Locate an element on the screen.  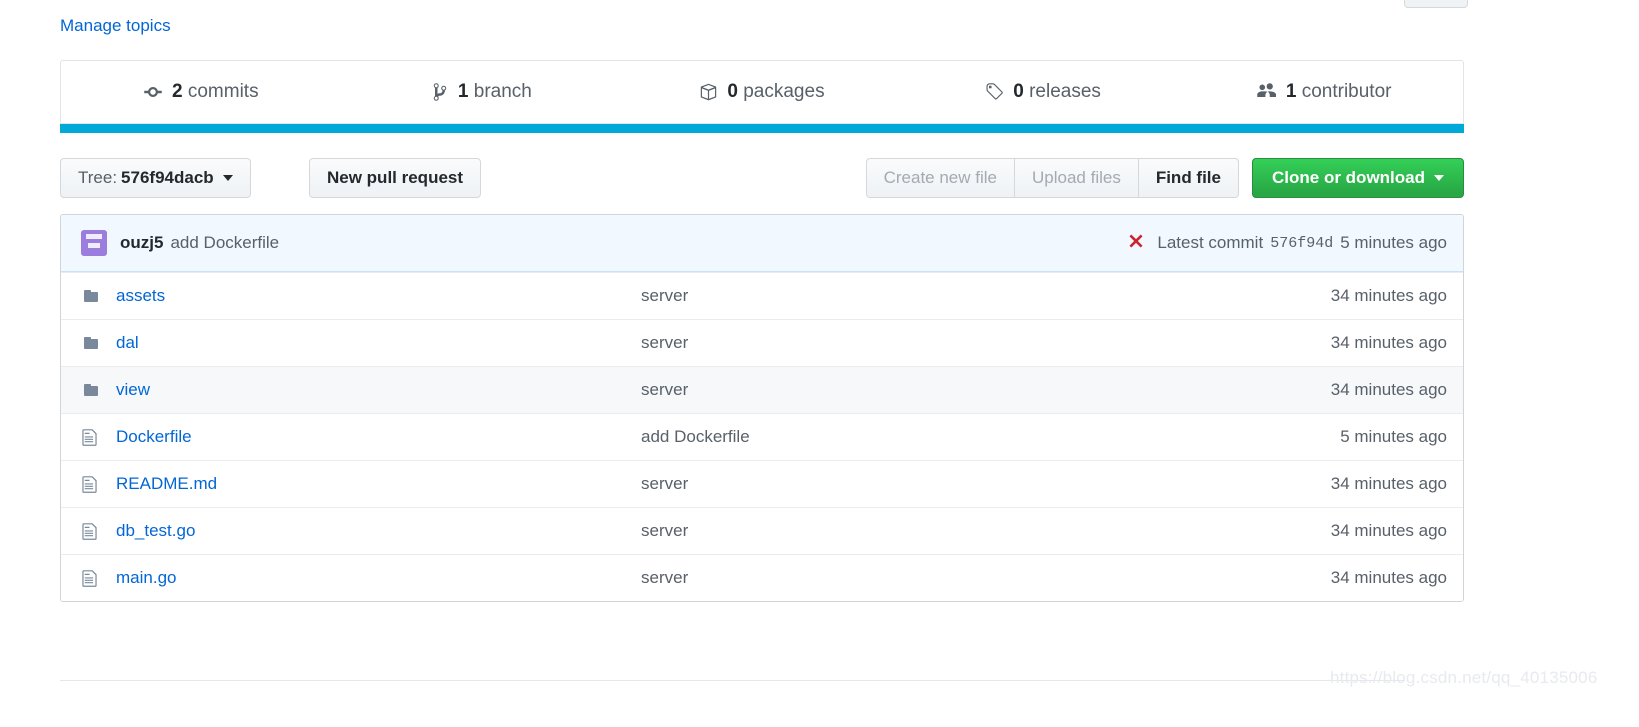
table-row: README.md server 34 minutes ago is located at coordinates (762, 483).